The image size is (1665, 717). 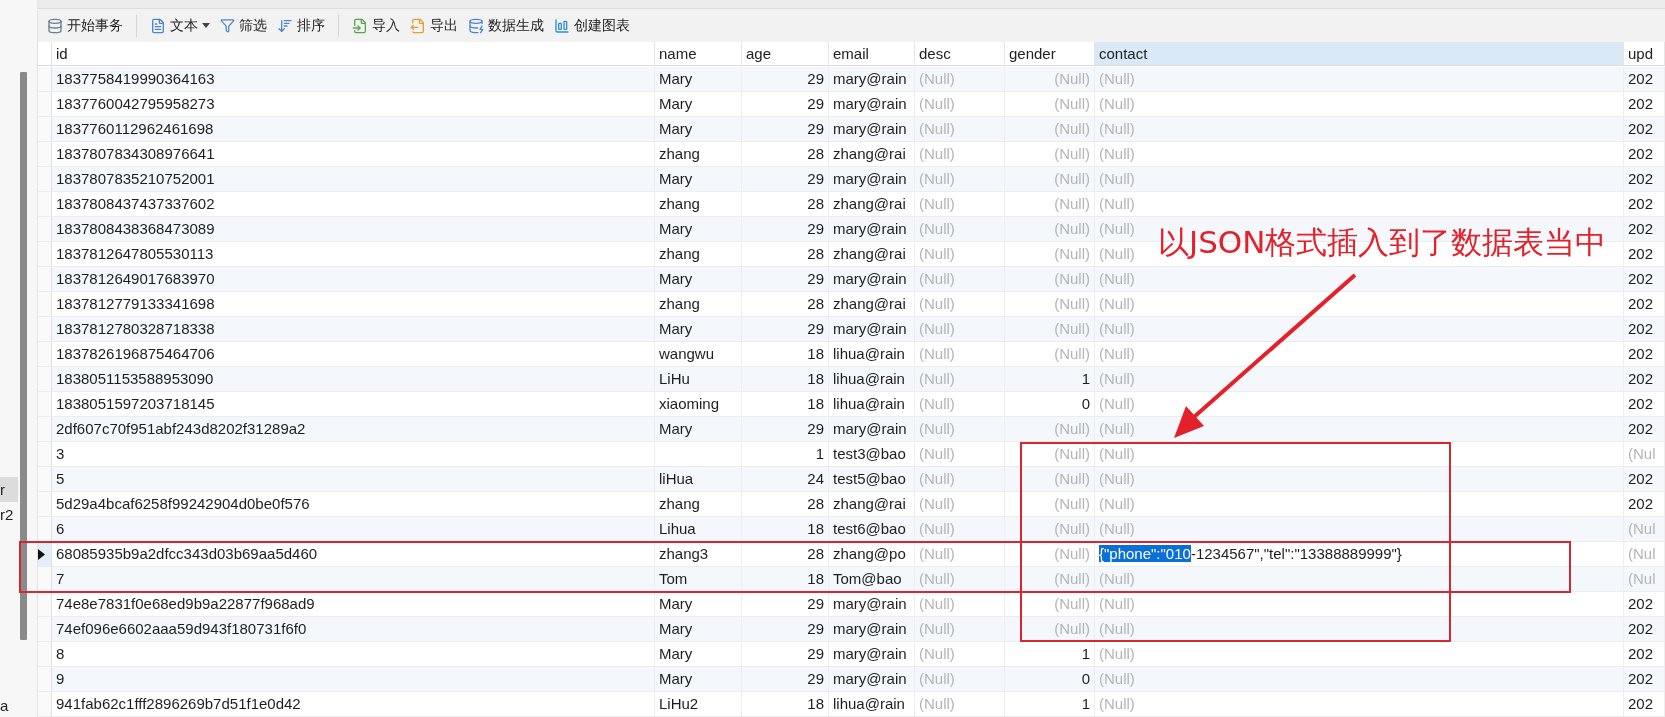 What do you see at coordinates (85, 25) in the screenshot?
I see `toolbar-button: 开始事务` at bounding box center [85, 25].